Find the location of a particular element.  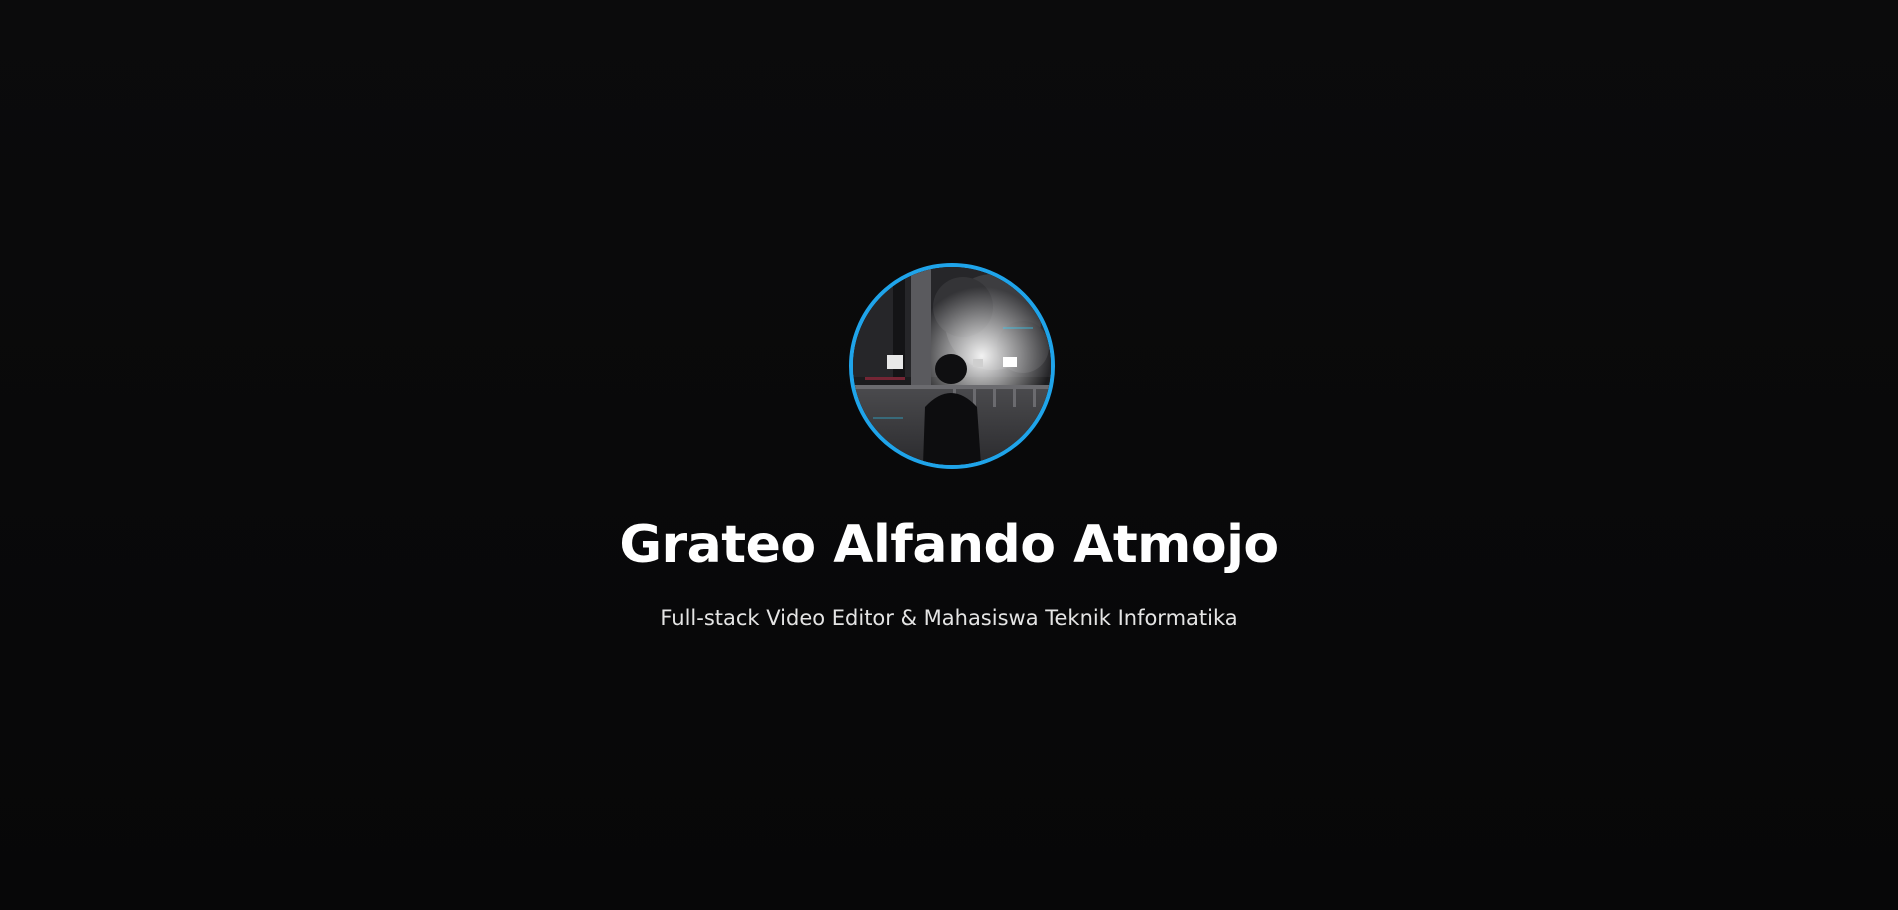

profile-photo-icon is located at coordinates (952, 366).